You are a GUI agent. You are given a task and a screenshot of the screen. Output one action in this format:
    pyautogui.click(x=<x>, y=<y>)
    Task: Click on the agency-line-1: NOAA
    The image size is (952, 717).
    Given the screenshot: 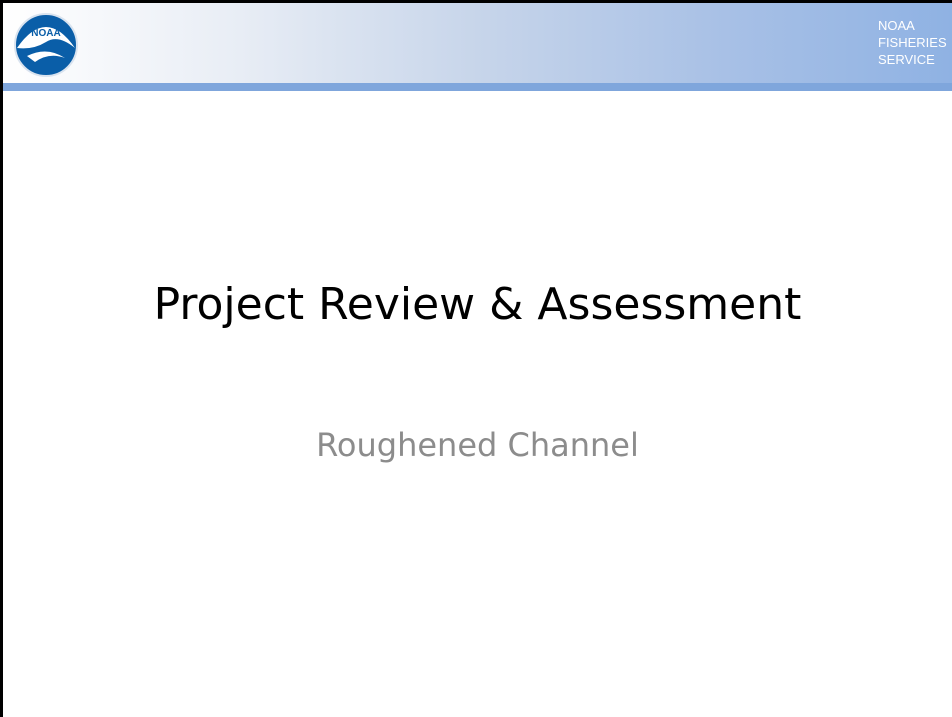 What is the action you would take?
    pyautogui.click(x=896, y=25)
    